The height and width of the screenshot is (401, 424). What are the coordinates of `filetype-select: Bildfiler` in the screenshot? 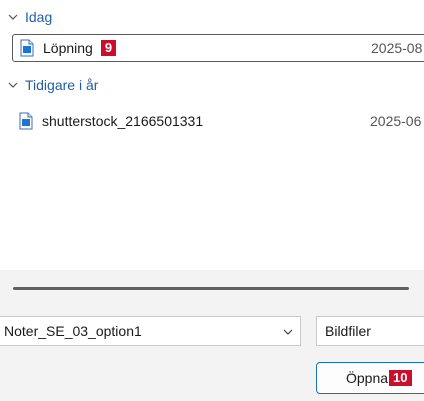 It's located at (370, 331).